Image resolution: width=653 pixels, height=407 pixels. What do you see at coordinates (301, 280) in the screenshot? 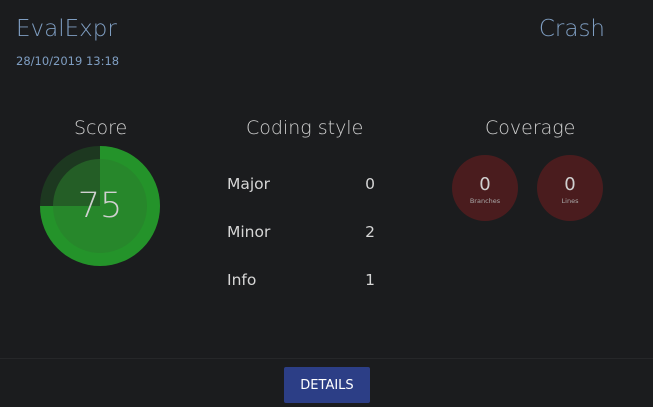
I see `coding-style-row-info: Info 1` at bounding box center [301, 280].